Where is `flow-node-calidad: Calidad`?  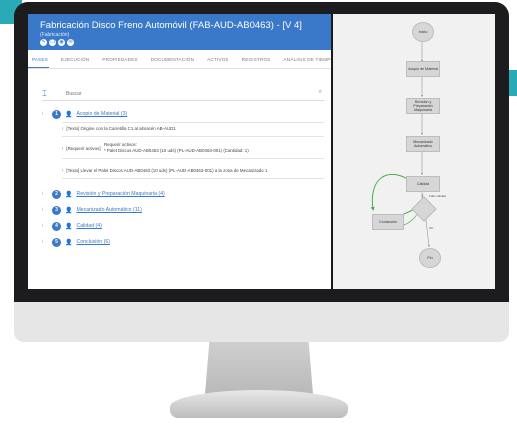 flow-node-calidad: Calidad is located at coordinates (423, 184).